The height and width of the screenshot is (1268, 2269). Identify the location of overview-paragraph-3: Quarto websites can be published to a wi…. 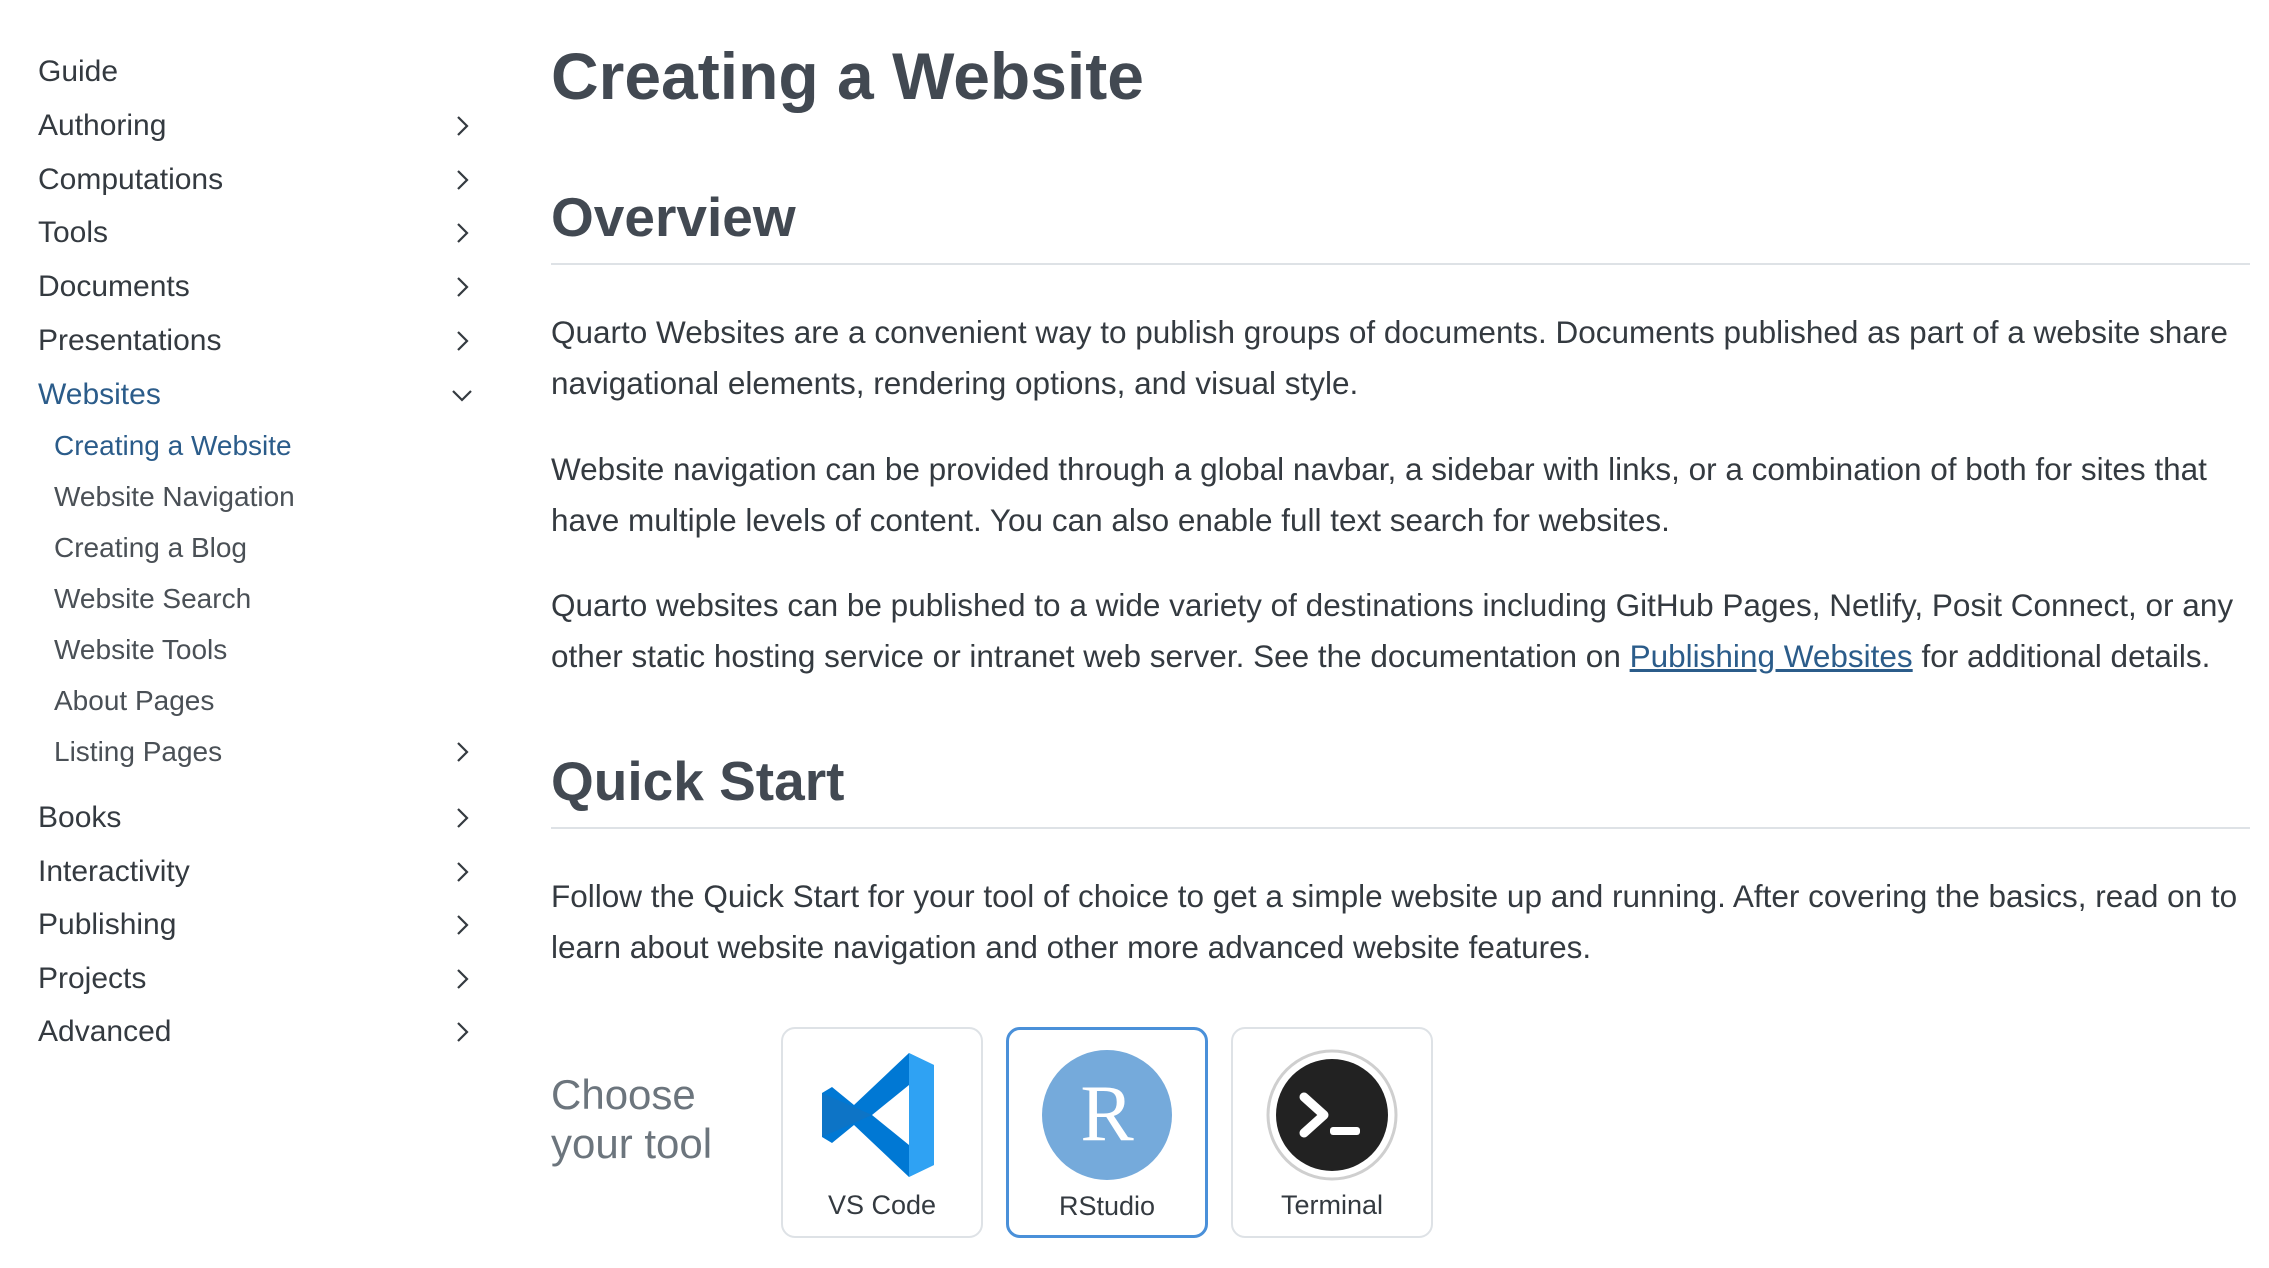
(1406, 631).